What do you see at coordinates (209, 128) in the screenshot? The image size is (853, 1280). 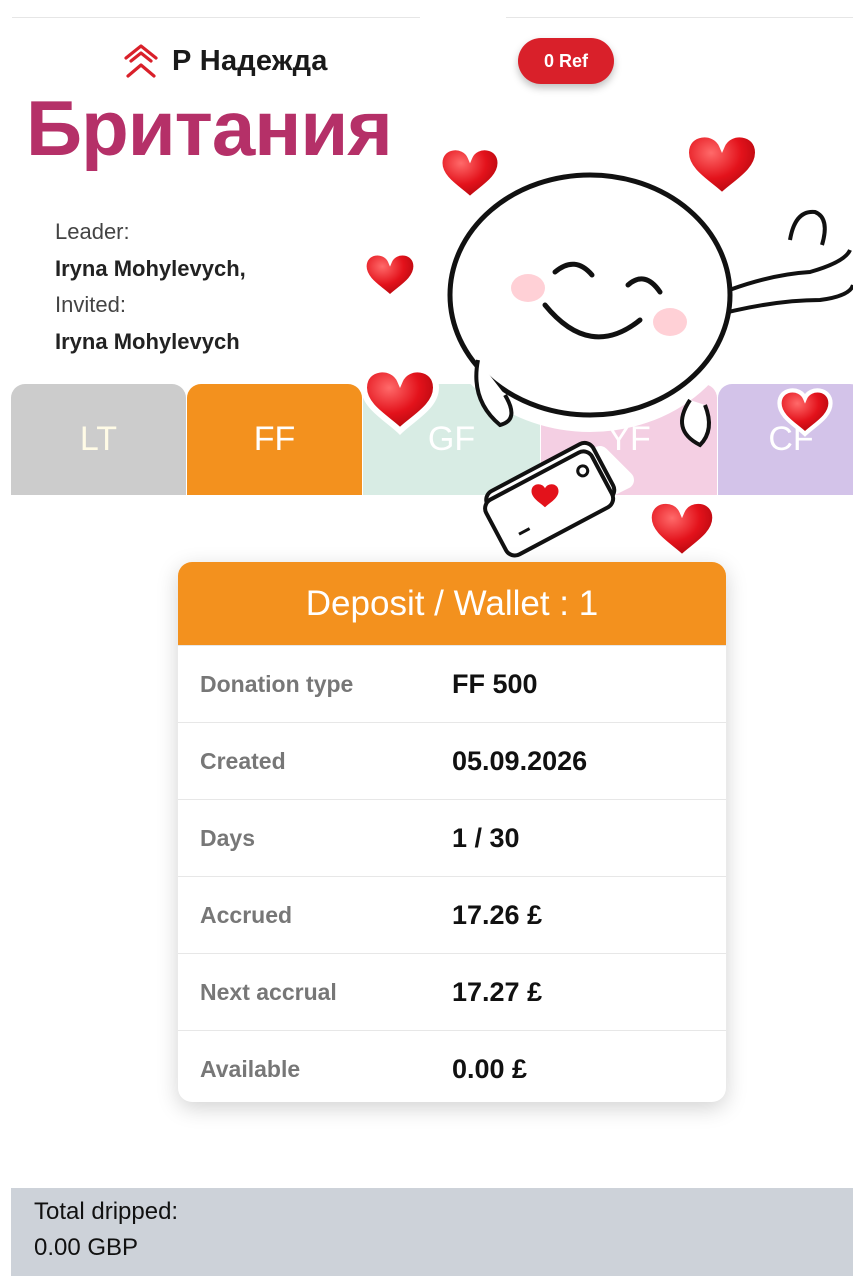 I see `country-title: Британия` at bounding box center [209, 128].